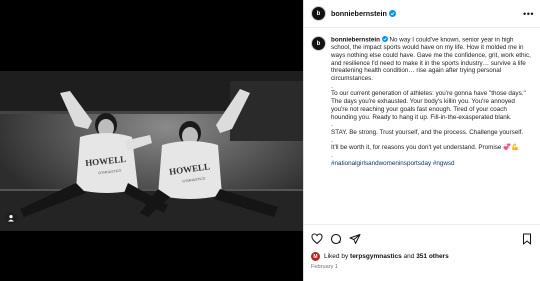  Describe the element at coordinates (422, 265) in the screenshot. I see `post-date: February 1` at that location.